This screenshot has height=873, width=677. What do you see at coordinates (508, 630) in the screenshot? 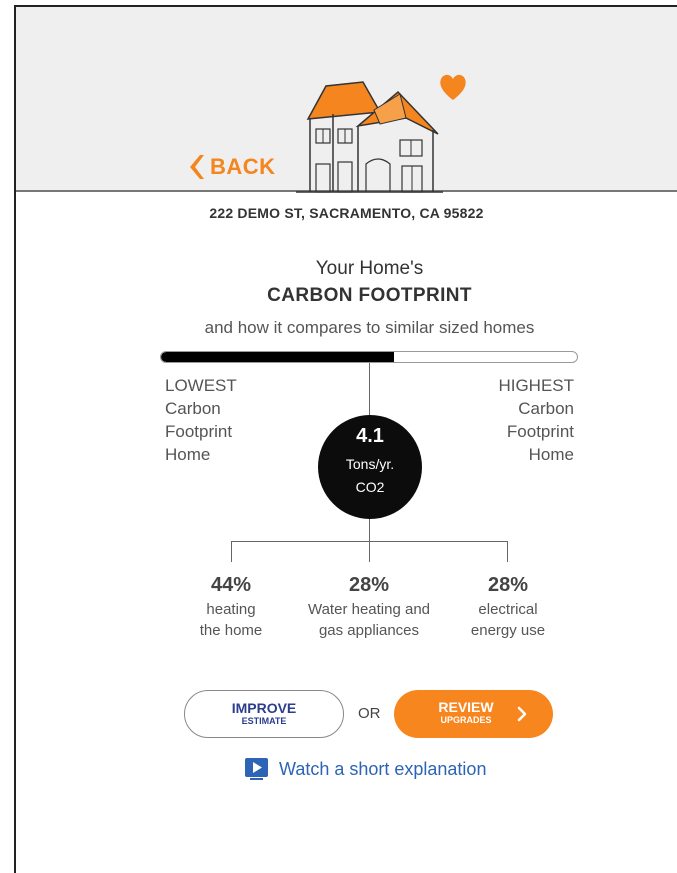
I see `breakdown-desc: energy use` at bounding box center [508, 630].